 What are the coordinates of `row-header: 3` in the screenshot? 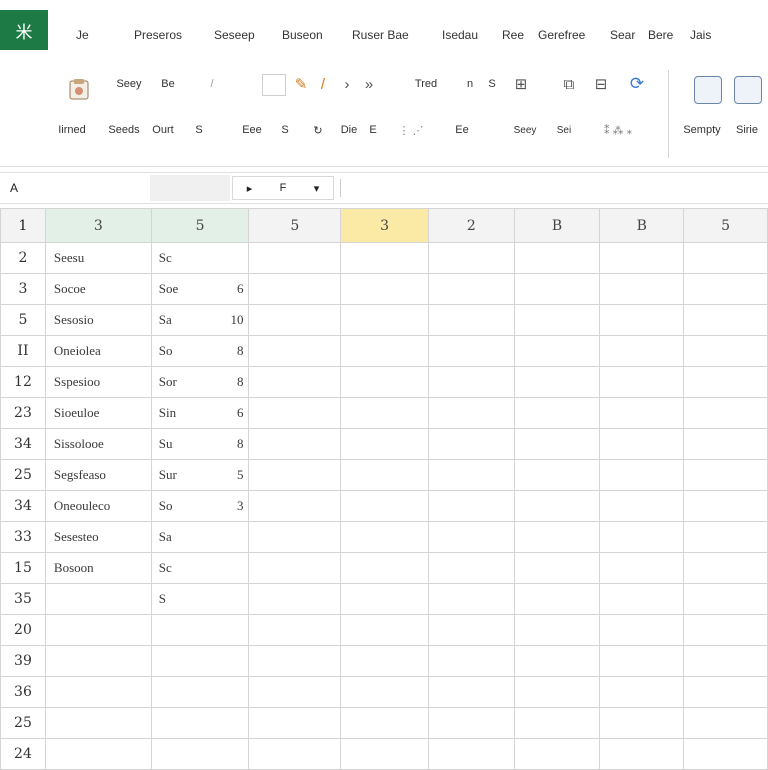 It's located at (23, 289).